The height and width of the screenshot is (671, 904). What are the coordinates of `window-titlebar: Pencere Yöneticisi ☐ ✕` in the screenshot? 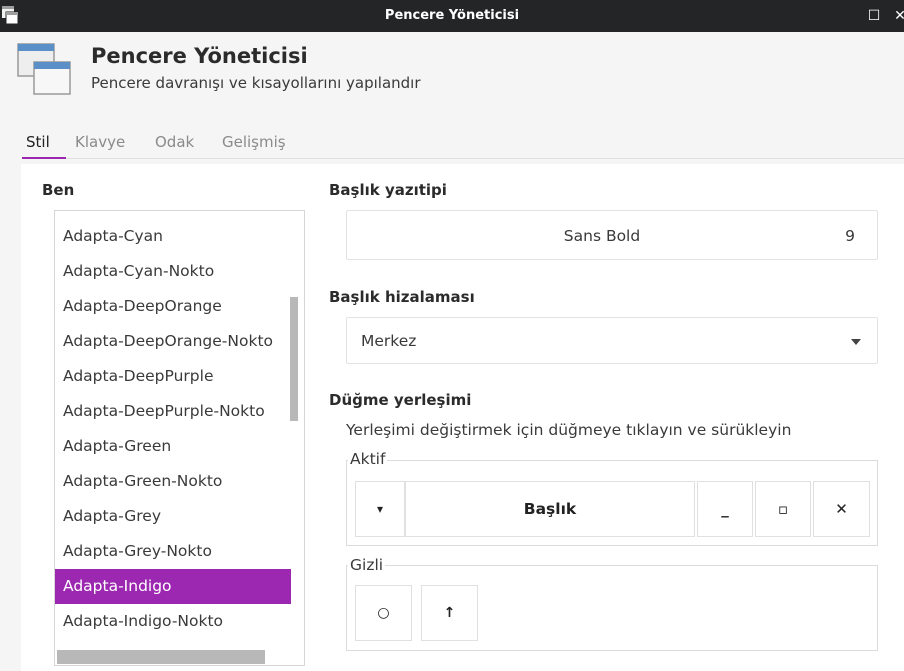 It's located at (452, 16).